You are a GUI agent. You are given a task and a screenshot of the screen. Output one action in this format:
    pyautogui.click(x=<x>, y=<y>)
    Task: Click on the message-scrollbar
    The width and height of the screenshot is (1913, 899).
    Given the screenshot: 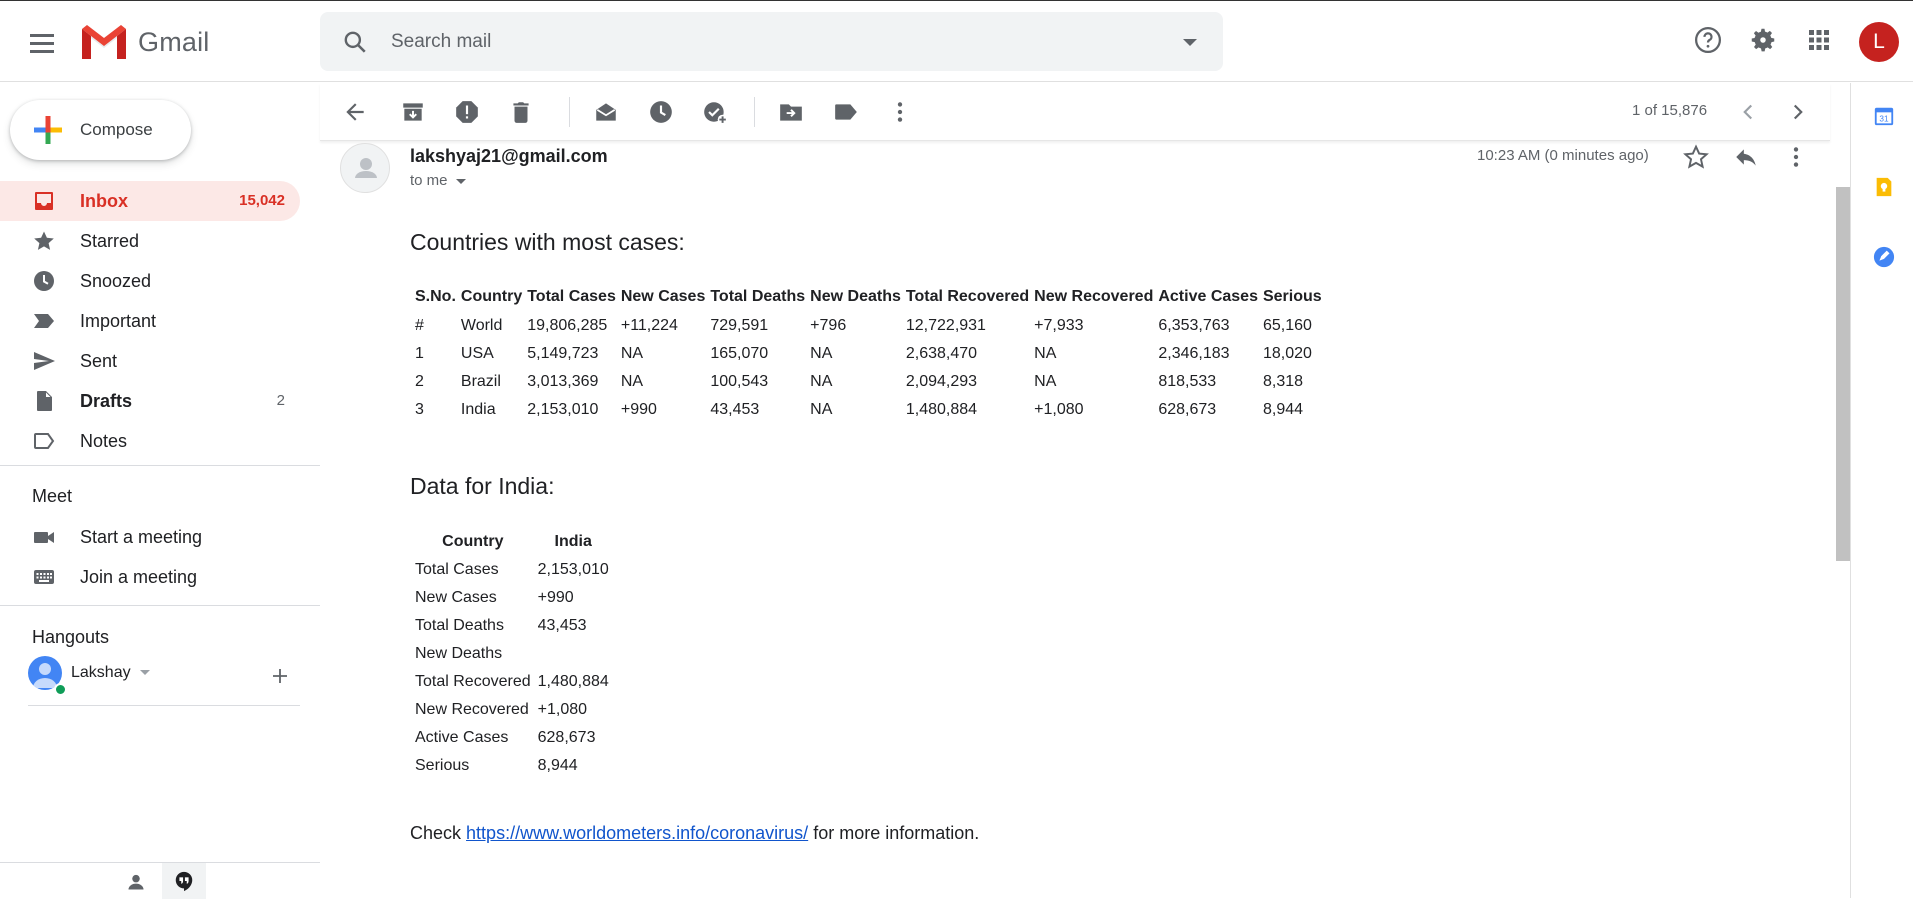 What is the action you would take?
    pyautogui.click(x=1843, y=374)
    